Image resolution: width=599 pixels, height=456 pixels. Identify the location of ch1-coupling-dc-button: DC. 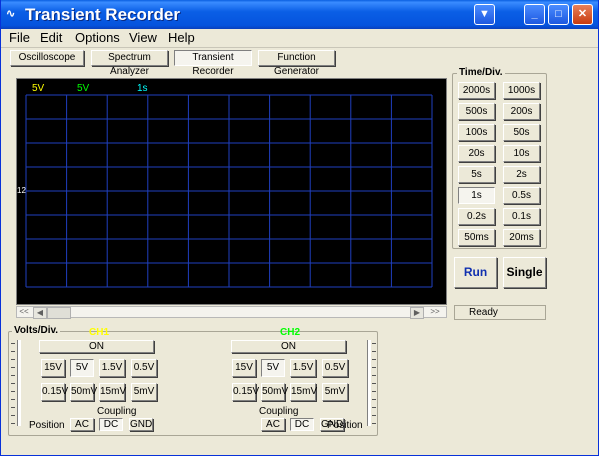
(111, 424).